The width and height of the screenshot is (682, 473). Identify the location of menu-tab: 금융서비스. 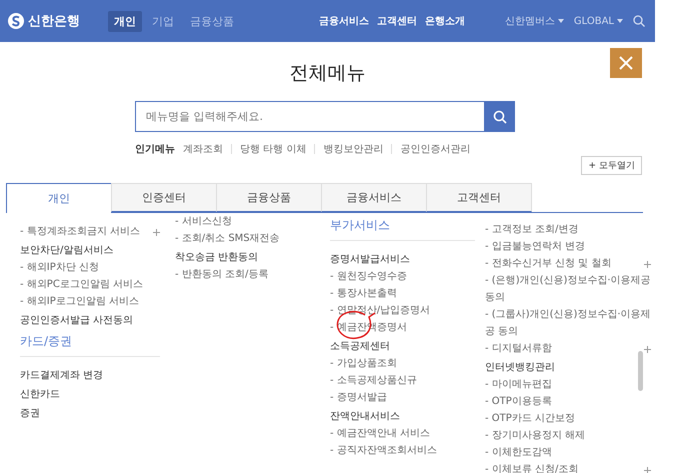
(374, 197).